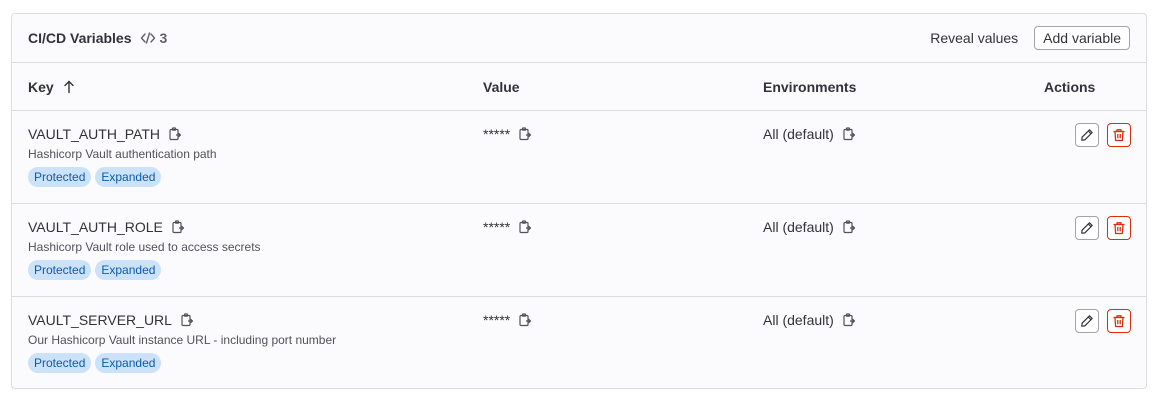  What do you see at coordinates (1030, 38) in the screenshot?
I see `header-actions: Reveal values Add variable` at bounding box center [1030, 38].